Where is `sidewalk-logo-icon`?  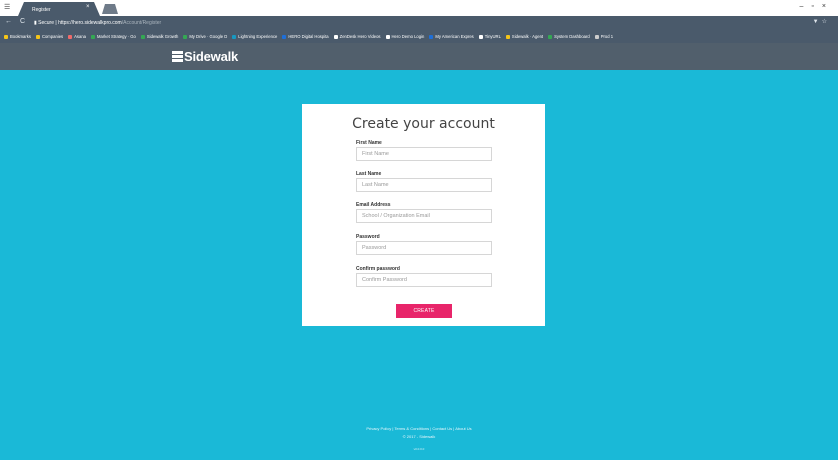
sidewalk-logo-icon is located at coordinates (177, 56).